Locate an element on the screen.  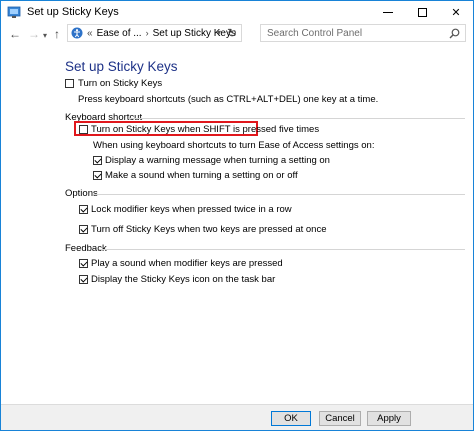
make-sound-checkbox is located at coordinates (97, 175).